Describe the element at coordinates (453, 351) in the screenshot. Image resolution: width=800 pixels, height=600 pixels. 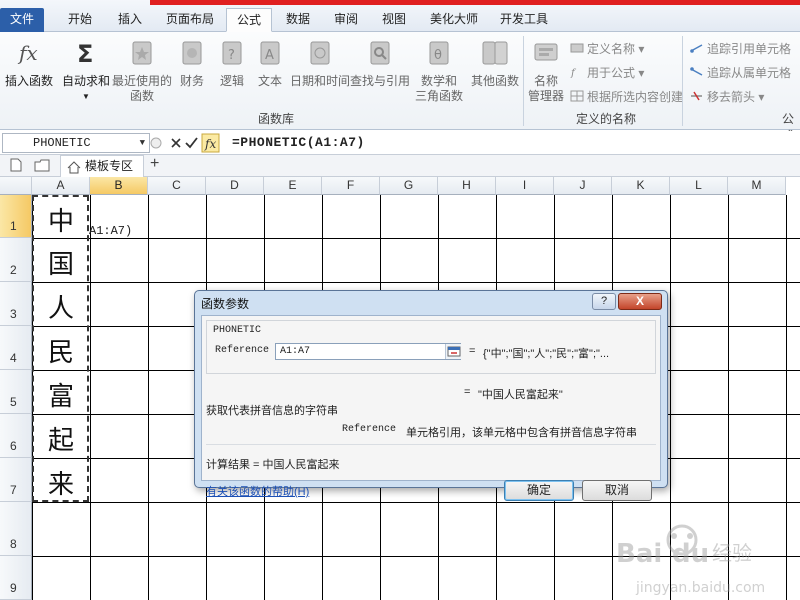
I see `collapse-dialog-icon` at that location.